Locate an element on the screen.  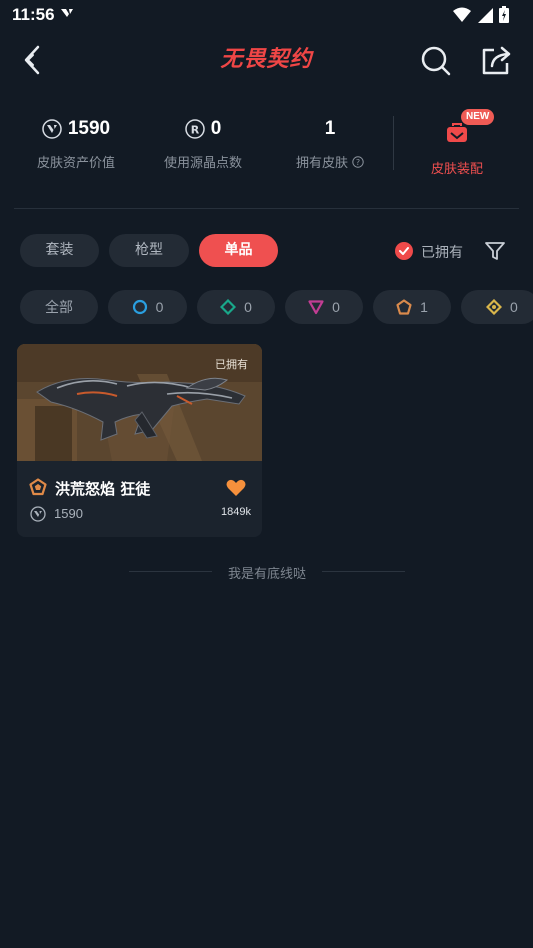
skin-price: 1590 is located at coordinates (68, 513).